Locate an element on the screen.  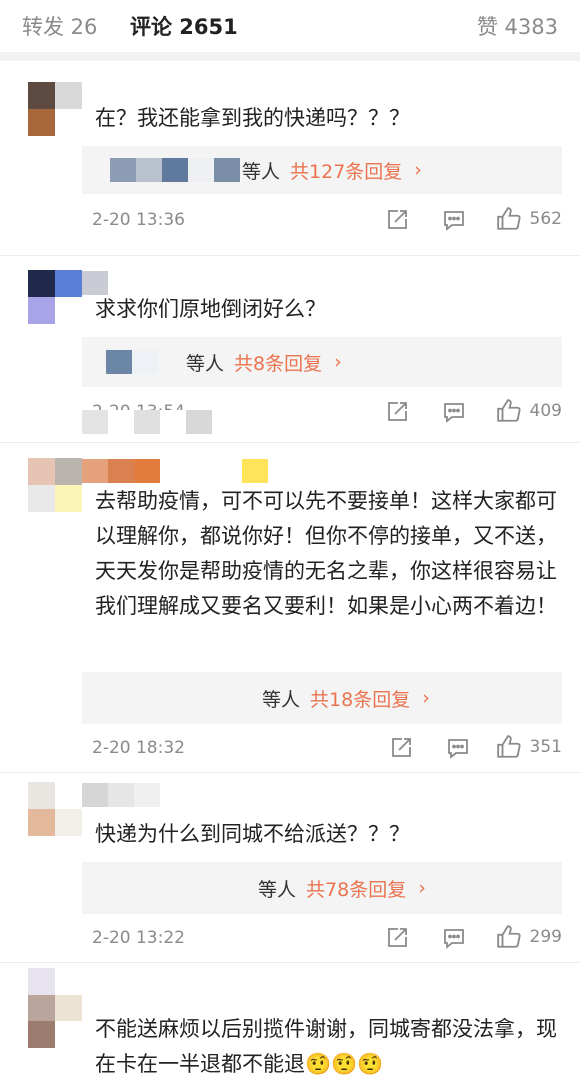
comment-tab-bar: 转发 26 评论 2651 赞 4383 is located at coordinates (290, 26).